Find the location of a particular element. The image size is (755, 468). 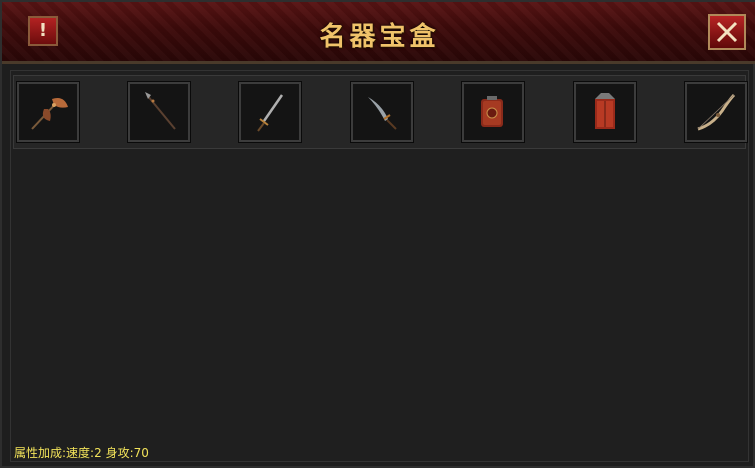

round-shield-icon is located at coordinates (492, 111).